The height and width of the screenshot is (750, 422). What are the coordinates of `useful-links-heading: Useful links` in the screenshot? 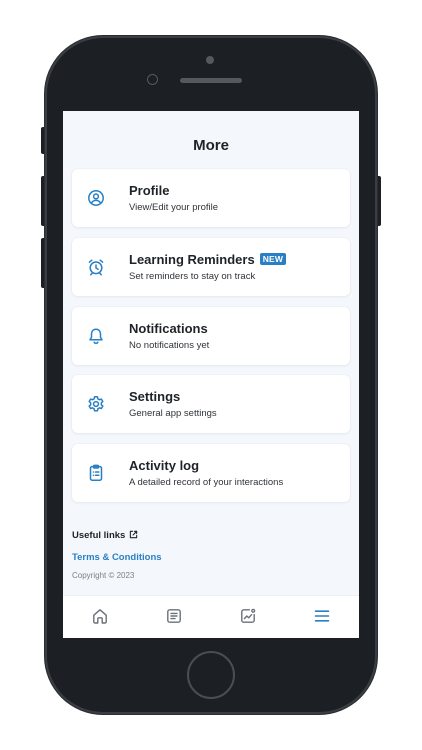 It's located at (105, 536).